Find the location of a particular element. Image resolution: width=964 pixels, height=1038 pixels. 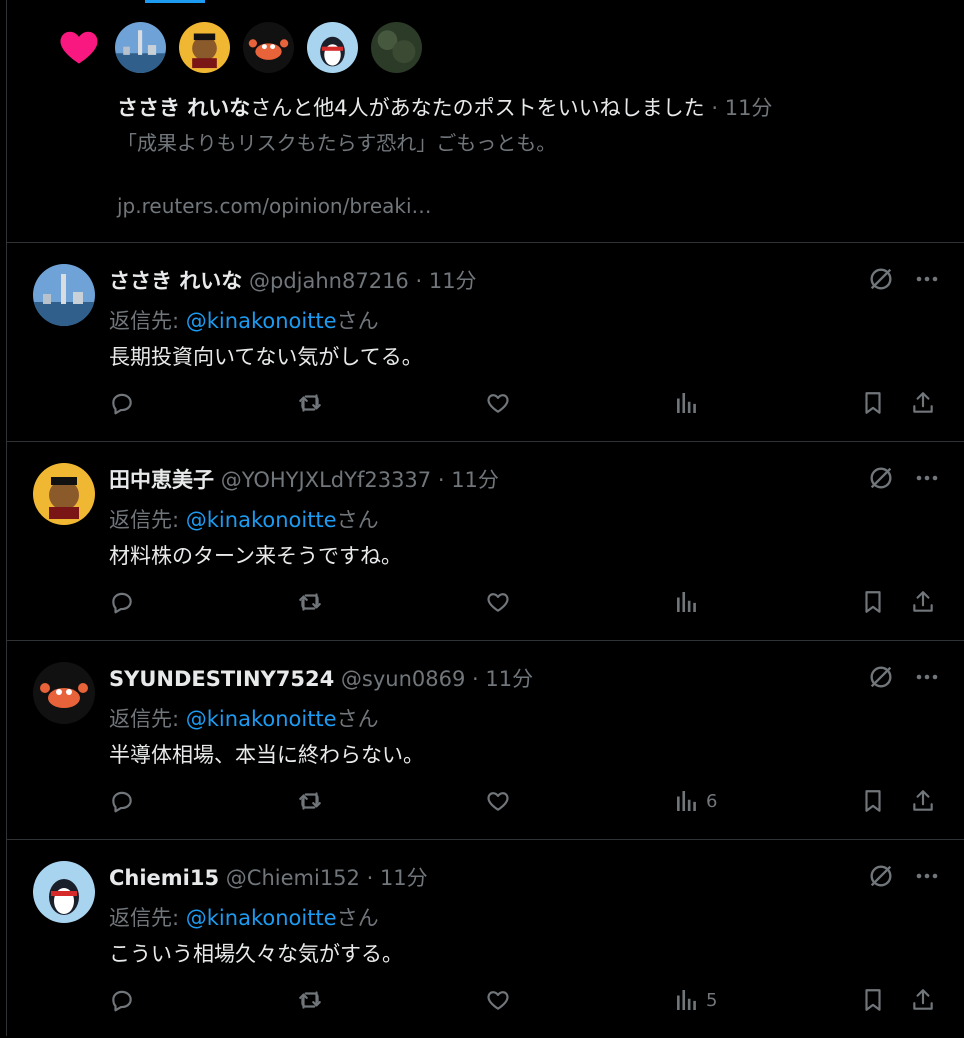

author-handle: @Chiemi152 is located at coordinates (293, 878).